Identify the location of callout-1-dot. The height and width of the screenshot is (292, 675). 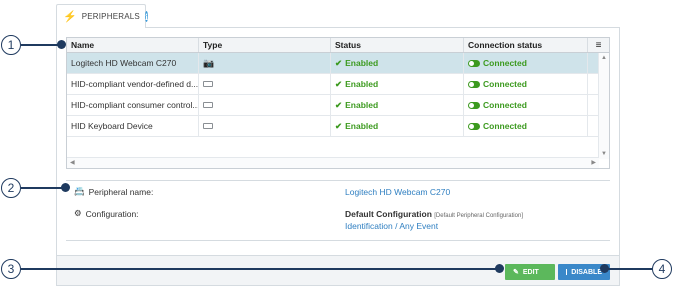
(61, 44).